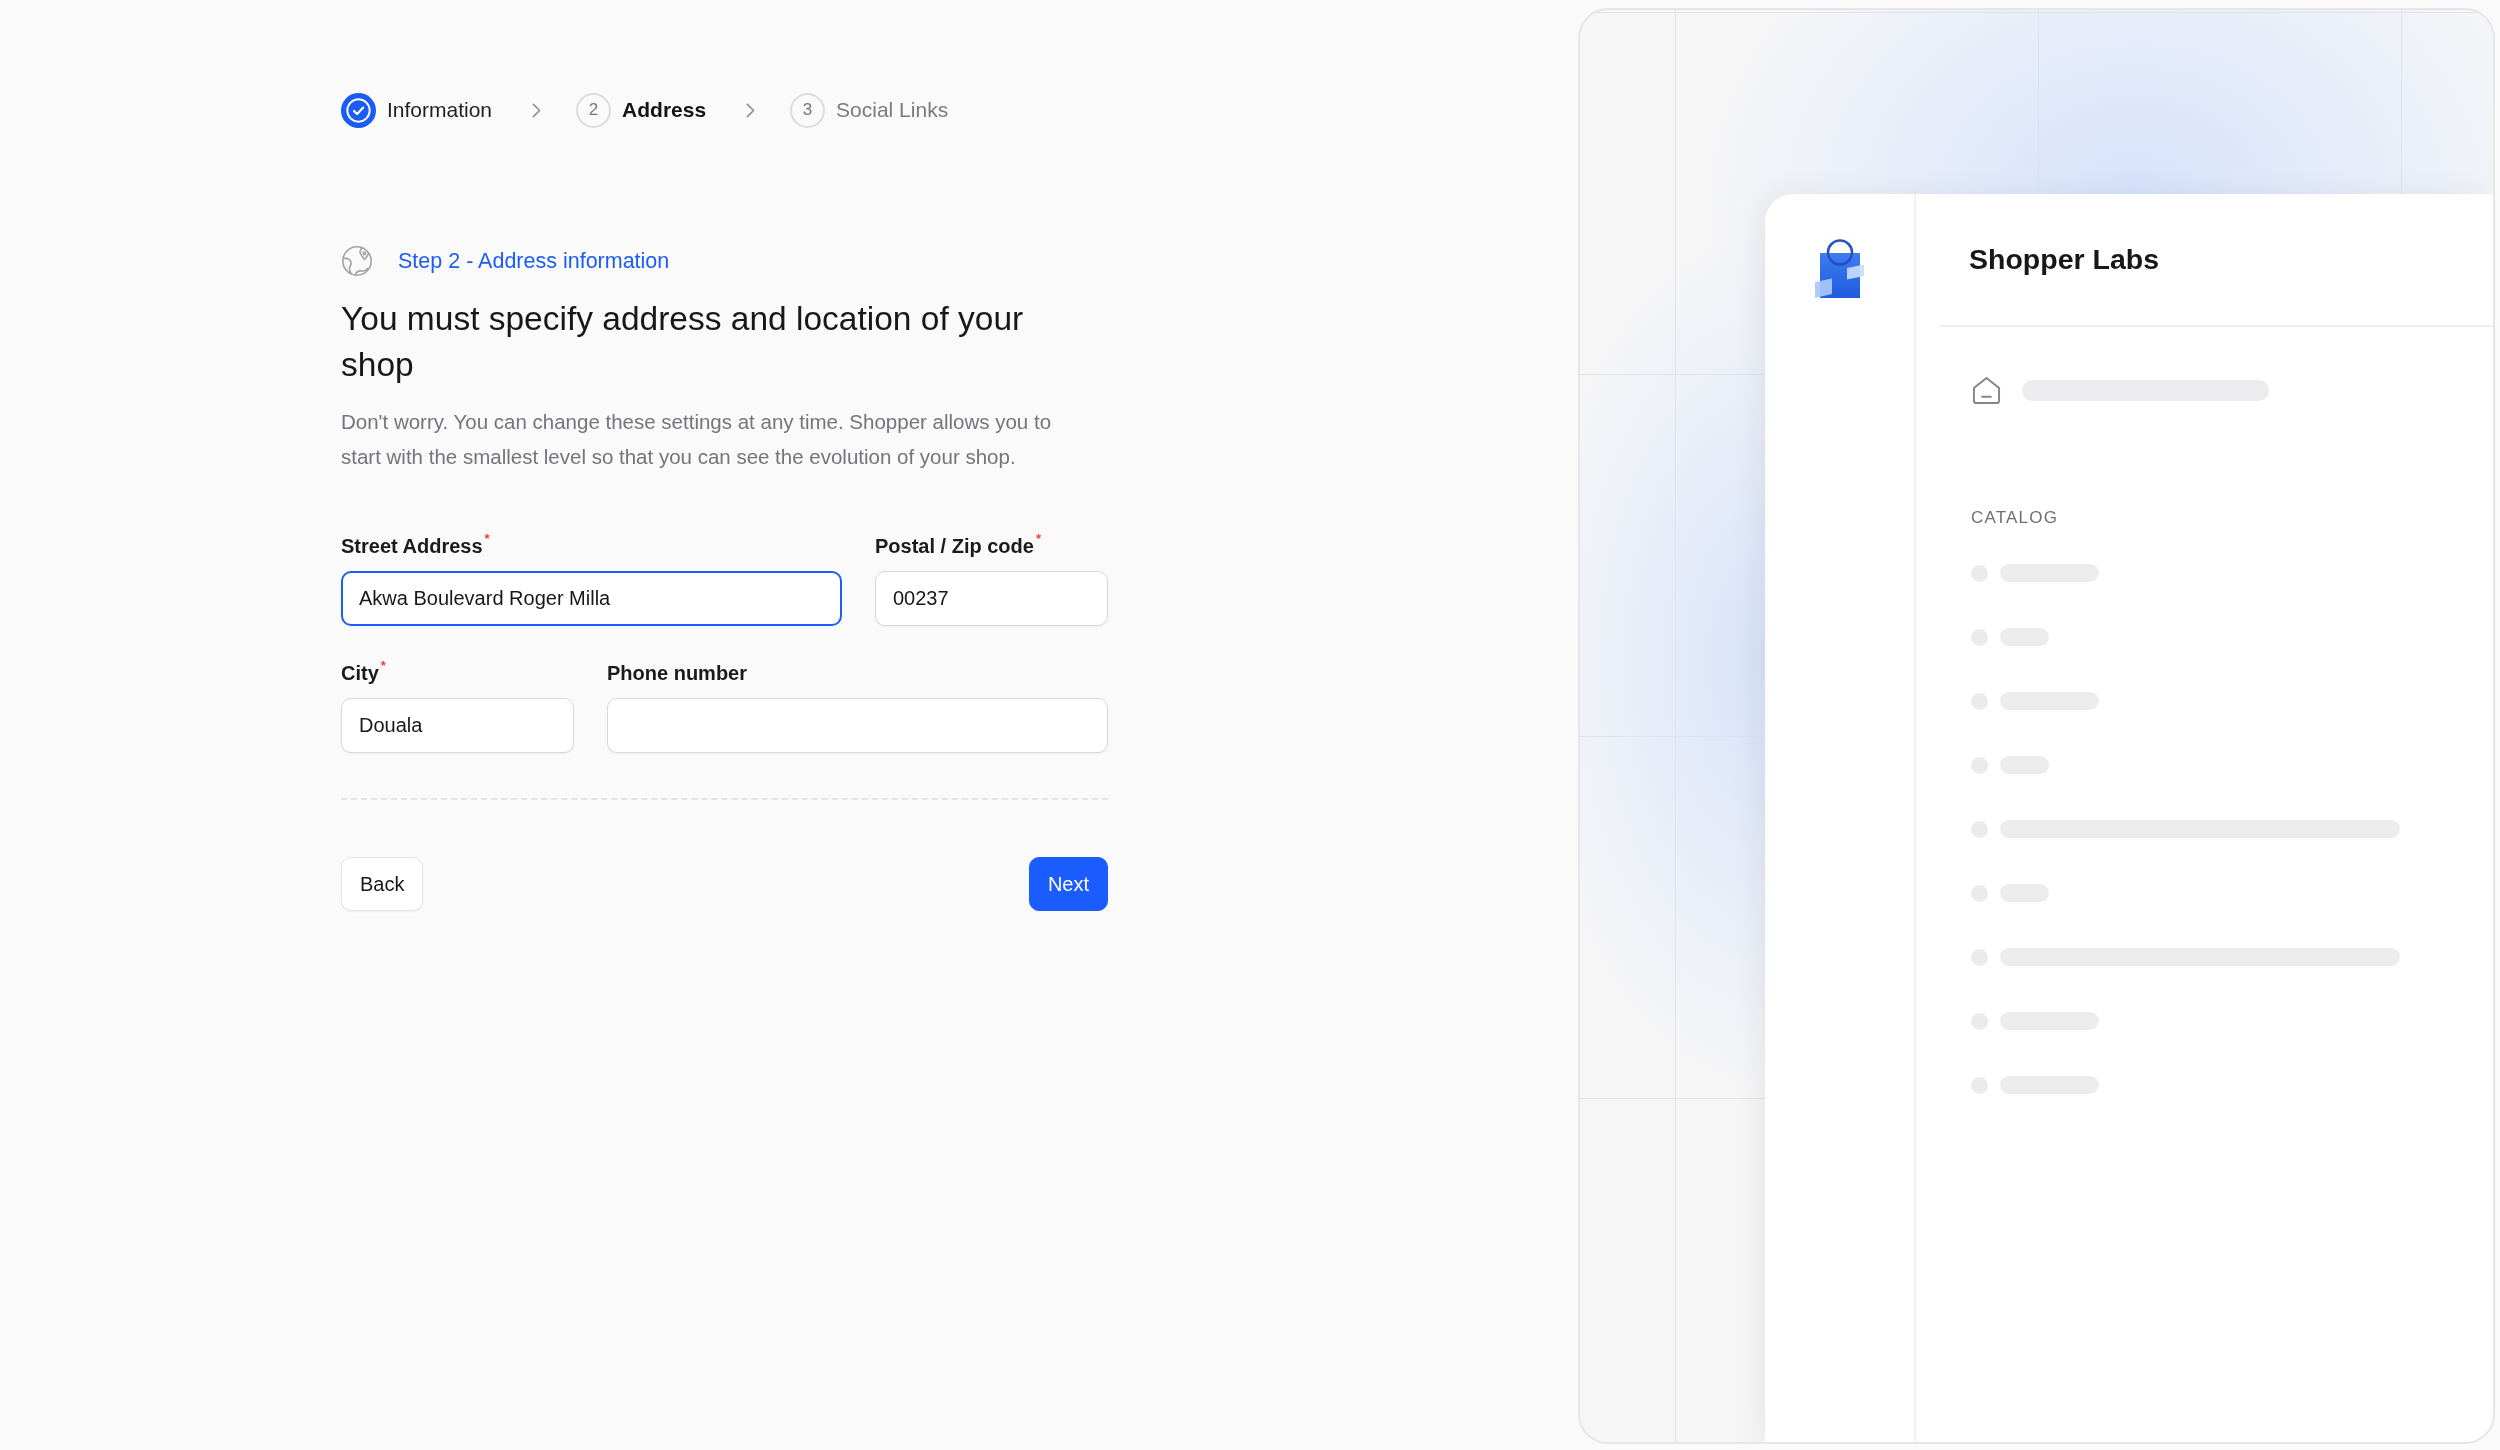 Image resolution: width=2500 pixels, height=1450 pixels. I want to click on step-label: Information, so click(440, 110).